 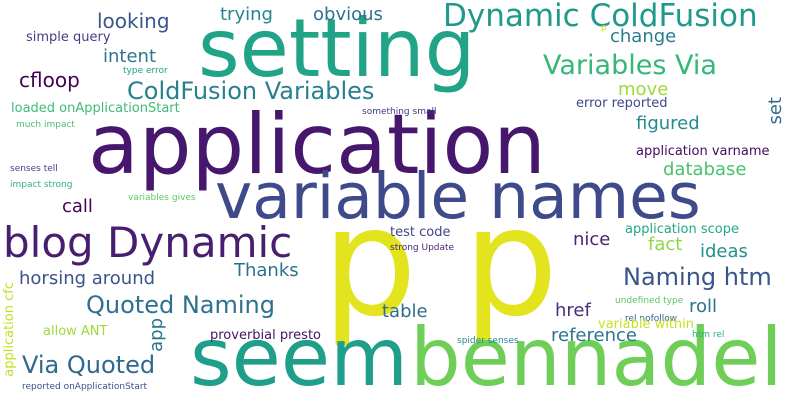 I want to click on word-senses-tell: senses tell, so click(x=34, y=169).